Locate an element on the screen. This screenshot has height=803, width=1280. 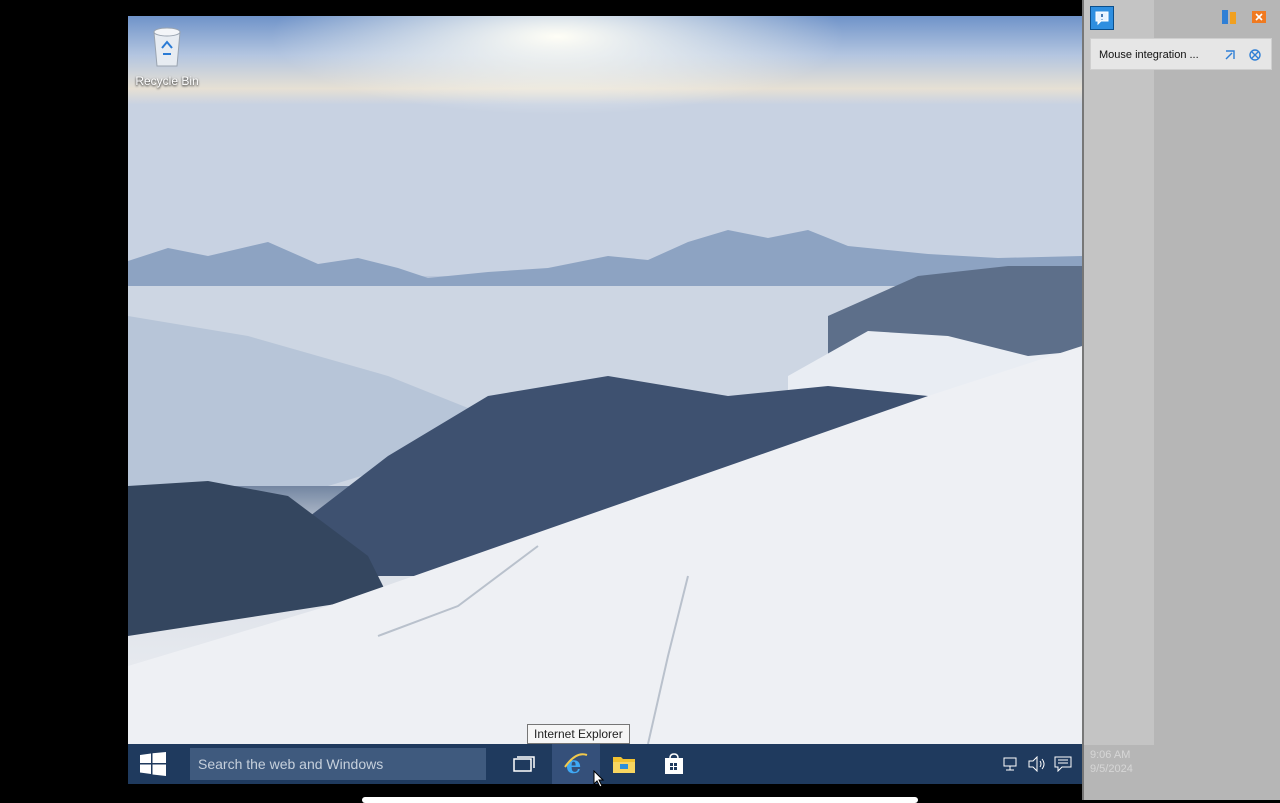
close-all-button is located at coordinates (1259, 17).